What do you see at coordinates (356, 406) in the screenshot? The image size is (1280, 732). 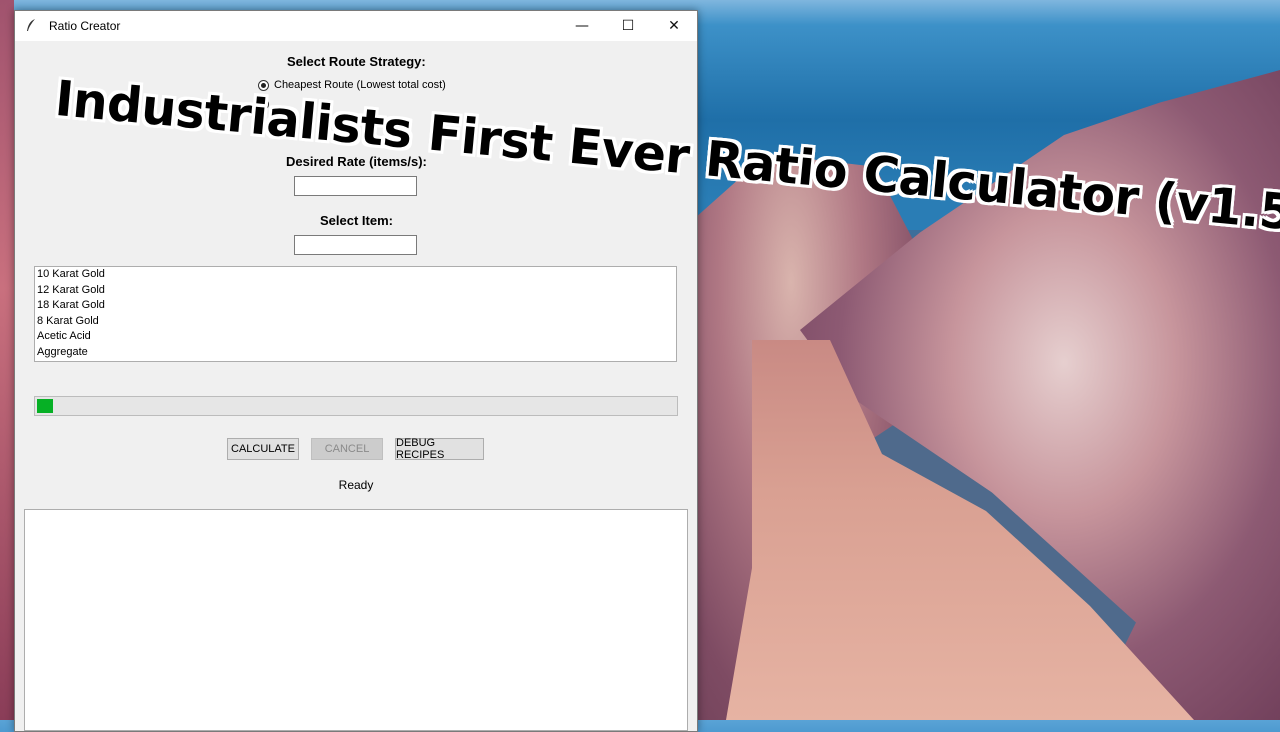 I see `progress-bar` at bounding box center [356, 406].